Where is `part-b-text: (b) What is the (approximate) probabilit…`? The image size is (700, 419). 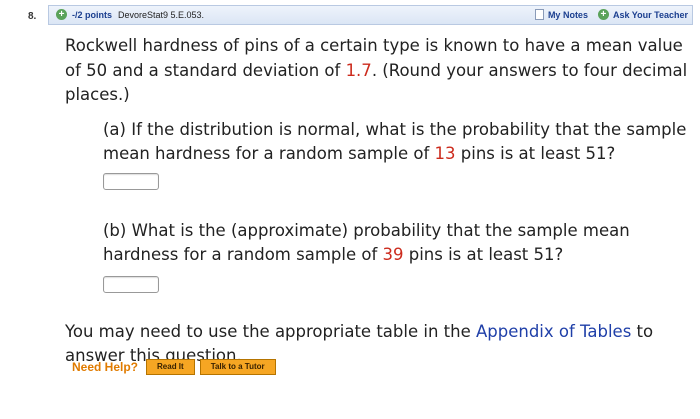 part-b-text: (b) What is the (approximate) probabilit… is located at coordinates (396, 243).